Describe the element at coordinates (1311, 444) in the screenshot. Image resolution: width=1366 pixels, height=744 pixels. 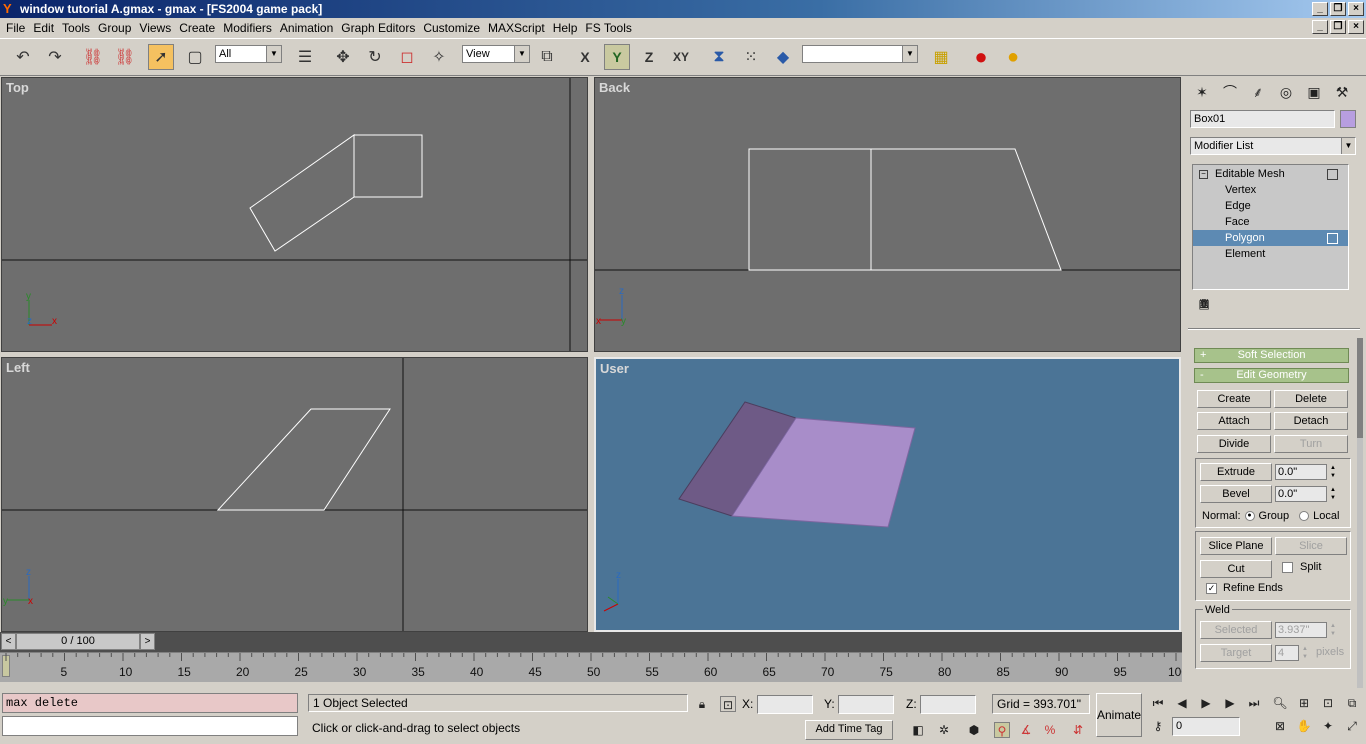
I see `turn-button: Turn` at that location.